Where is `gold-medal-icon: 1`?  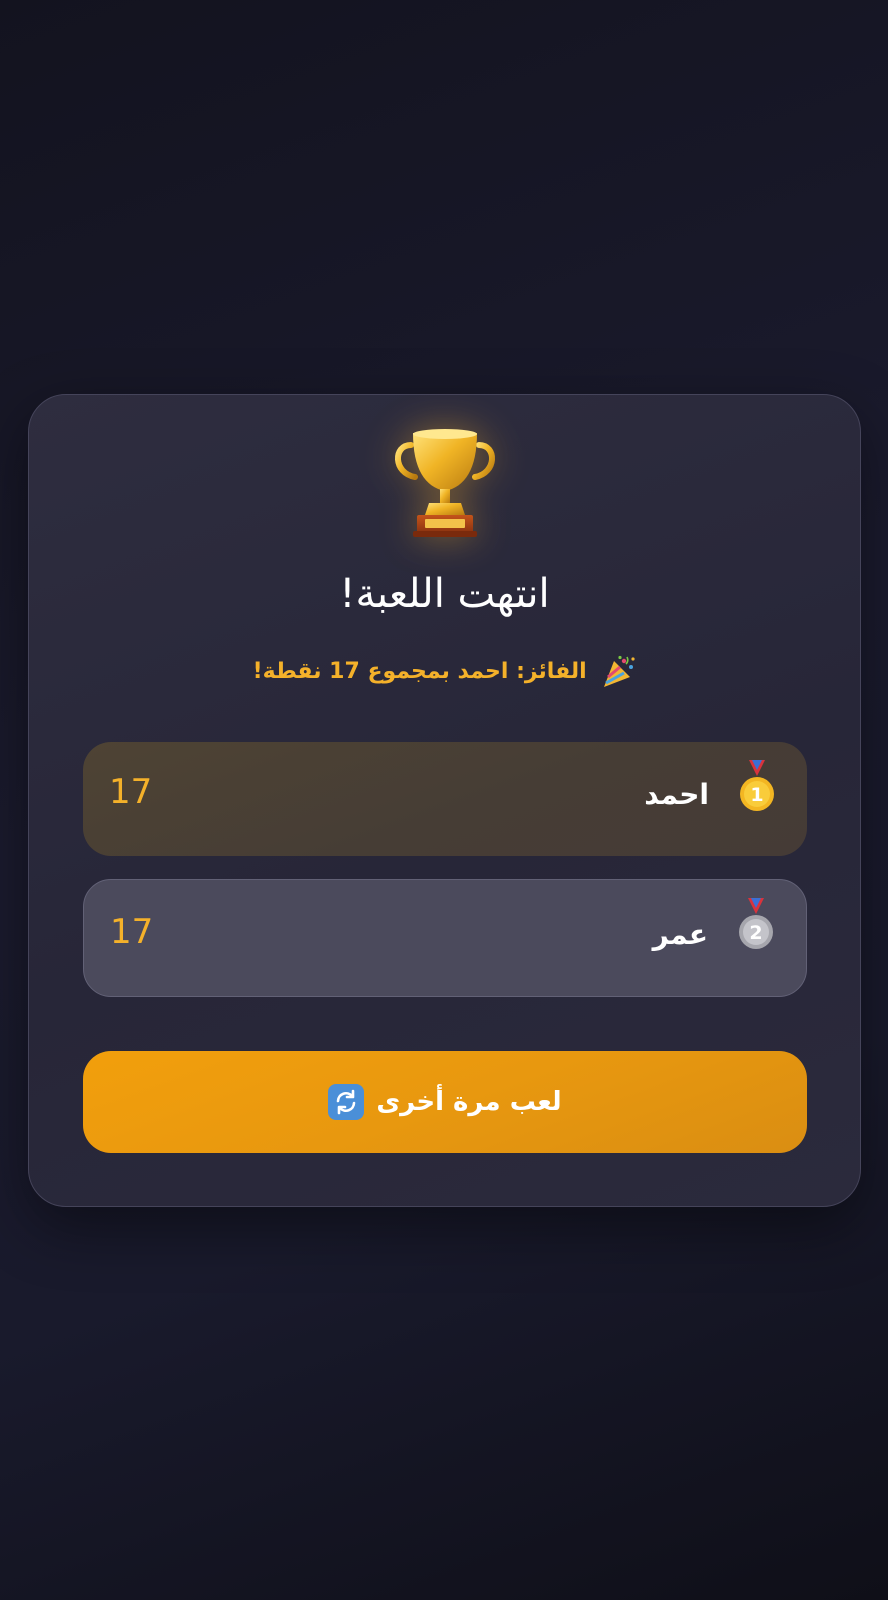
gold-medal-icon: 1 is located at coordinates (757, 785).